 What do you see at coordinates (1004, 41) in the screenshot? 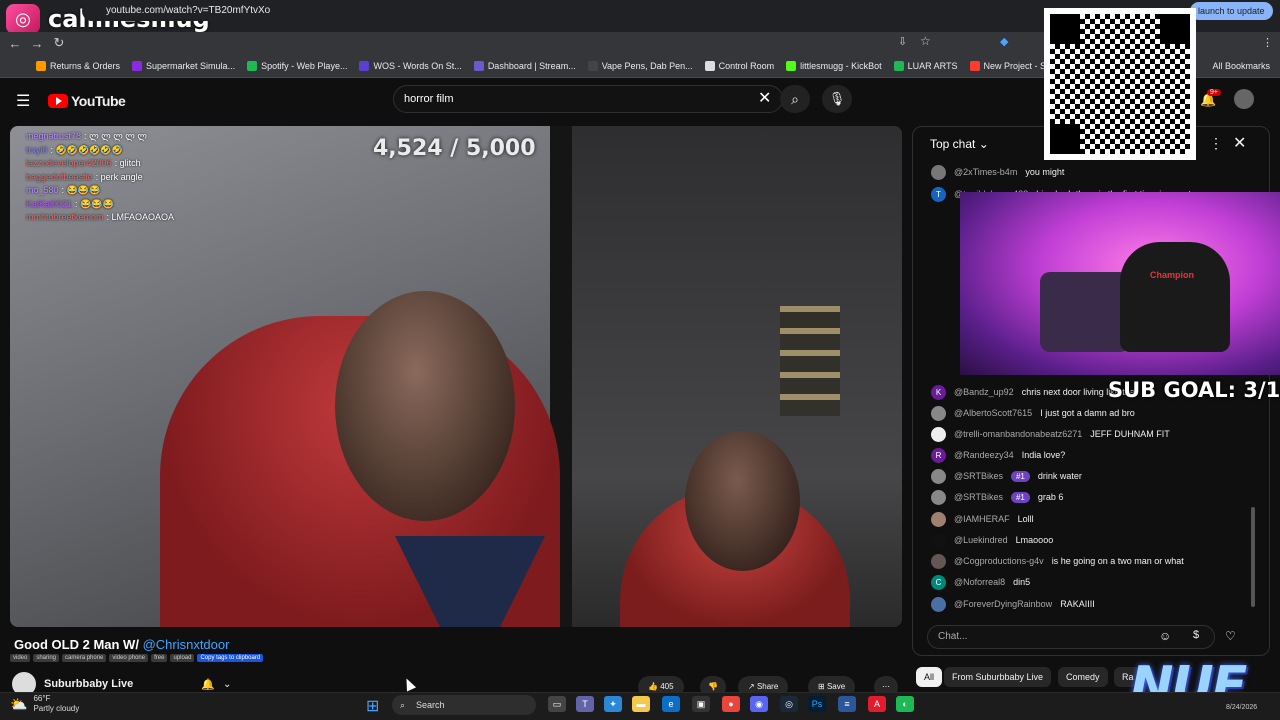
I see `extension-icon: ◆` at bounding box center [1004, 41].